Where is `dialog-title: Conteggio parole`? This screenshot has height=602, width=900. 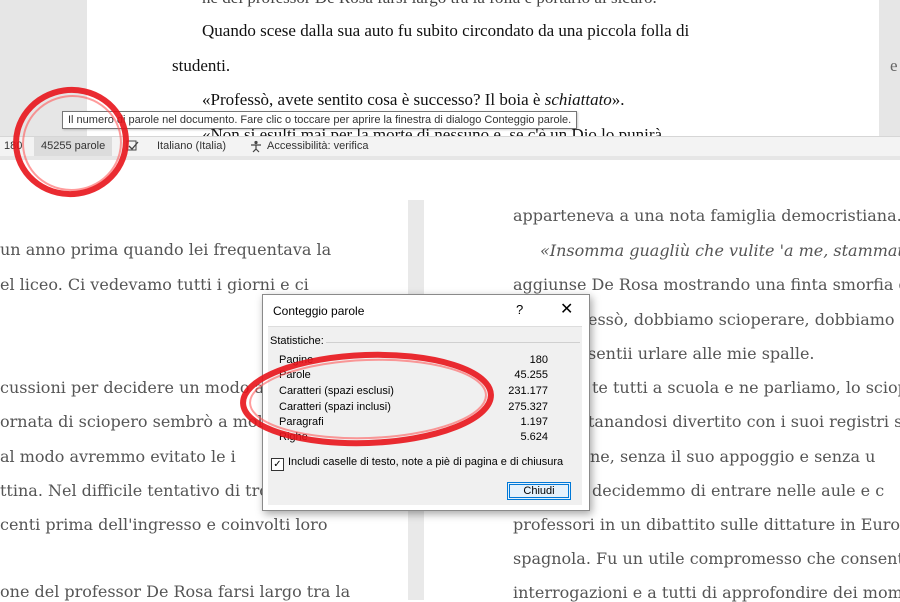 dialog-title: Conteggio parole is located at coordinates (319, 311).